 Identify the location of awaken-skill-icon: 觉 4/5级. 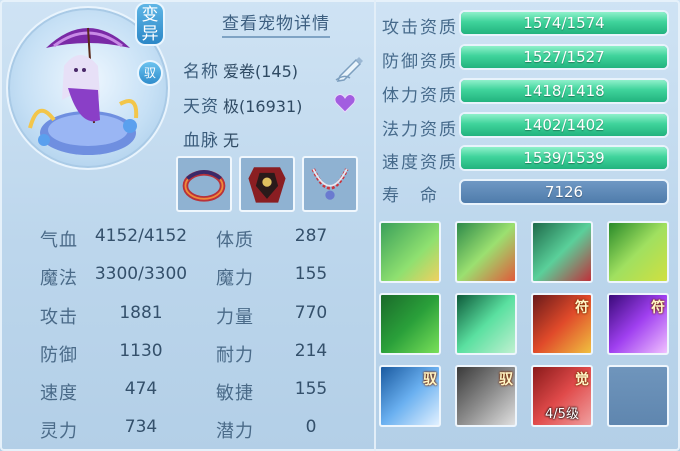
(562, 396).